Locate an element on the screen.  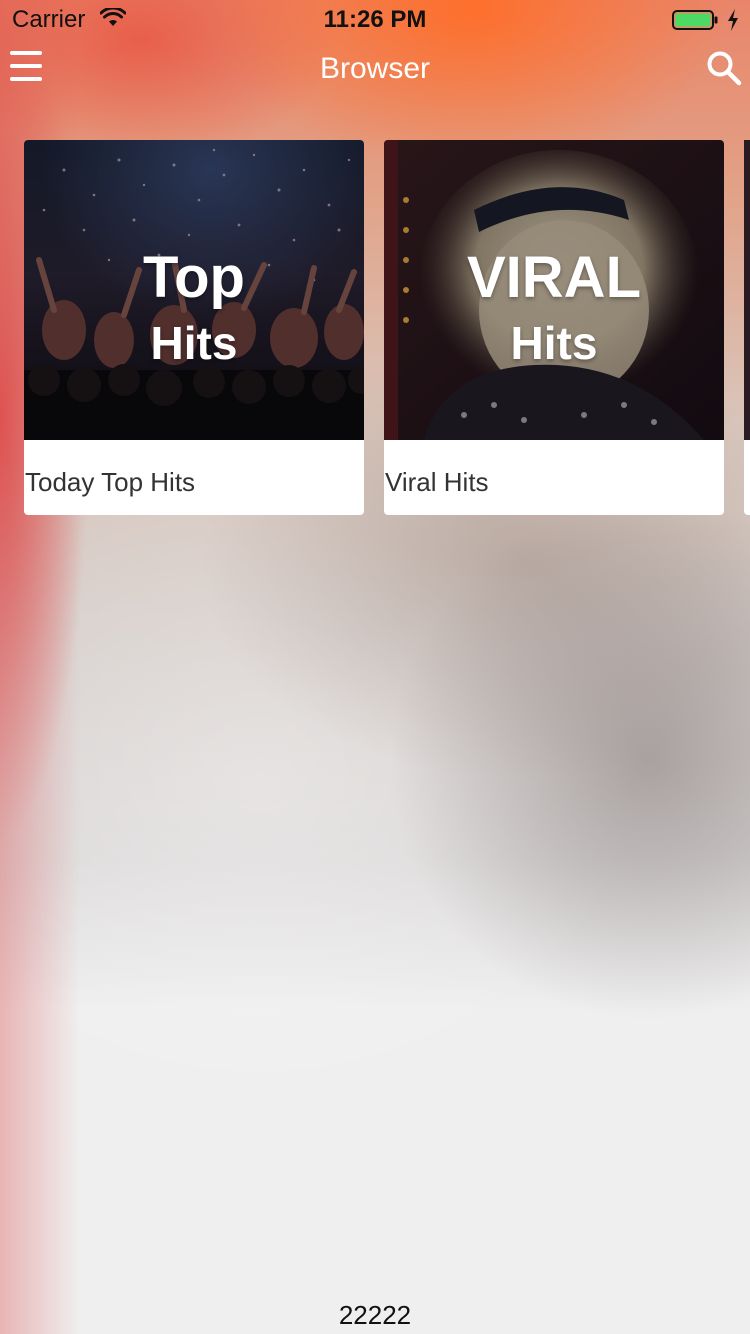
next-card-peek is located at coordinates (747, 327).